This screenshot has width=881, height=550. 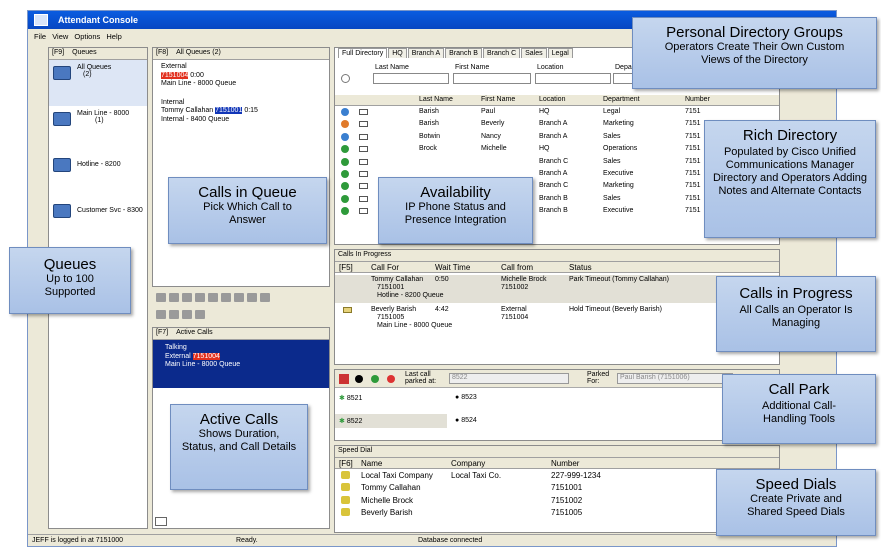 What do you see at coordinates (796, 484) in the screenshot?
I see `callout-title: Speed Dials` at bounding box center [796, 484].